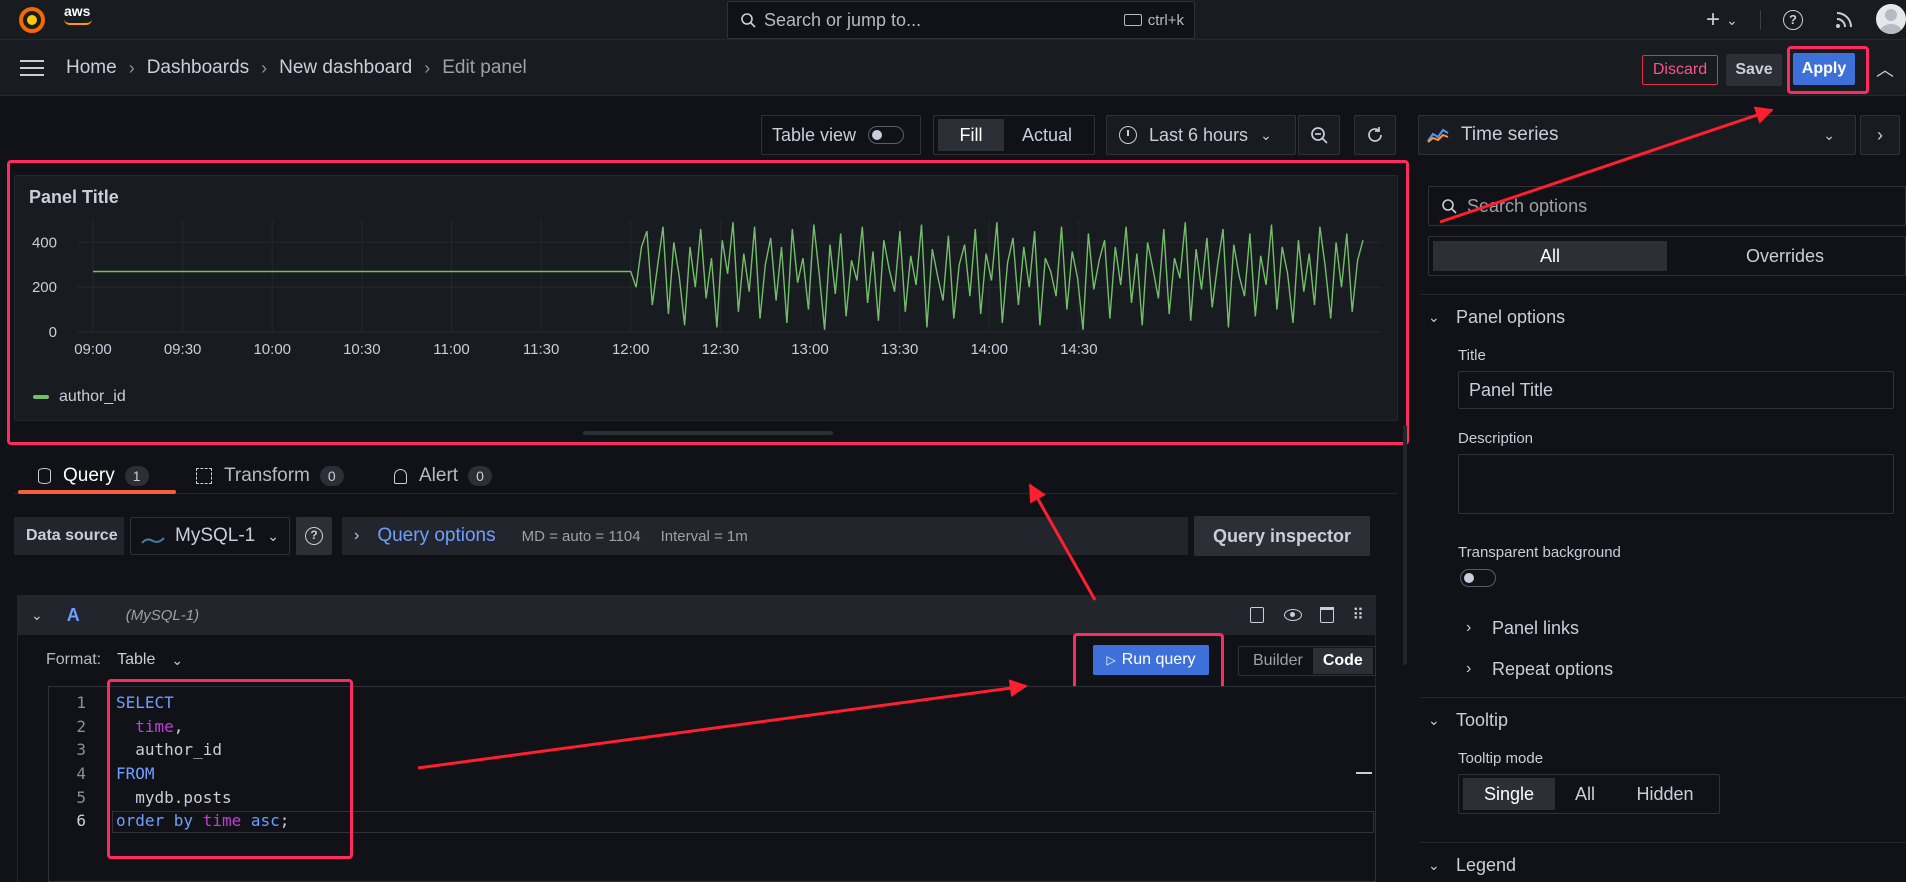  Describe the element at coordinates (1342, 661) in the screenshot. I see `code-mode-option: Code` at that location.